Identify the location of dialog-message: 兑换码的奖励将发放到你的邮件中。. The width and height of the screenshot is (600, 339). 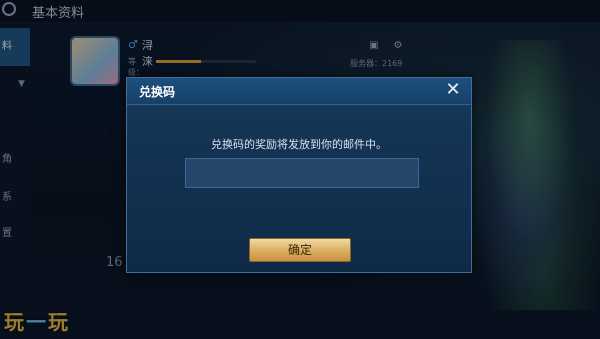
(299, 144).